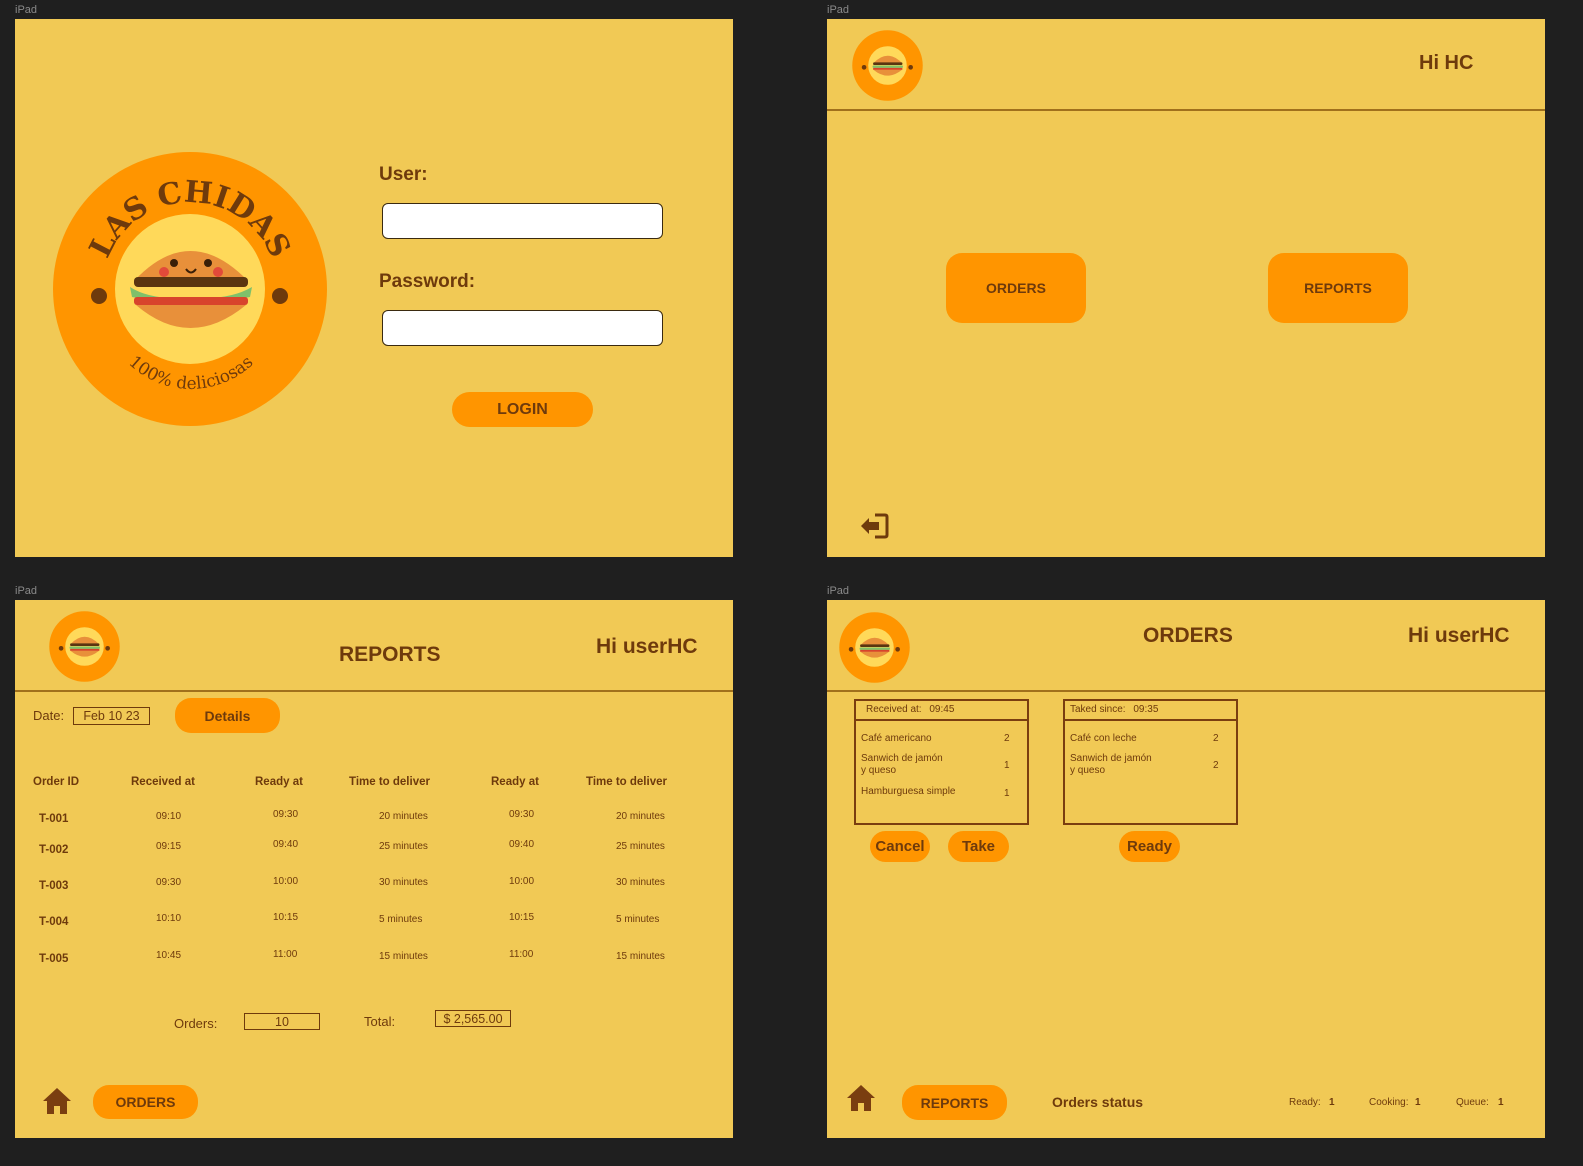 Image resolution: width=1583 pixels, height=1166 pixels. Describe the element at coordinates (163, 782) in the screenshot. I see `column-header-received-at: Received at` at that location.